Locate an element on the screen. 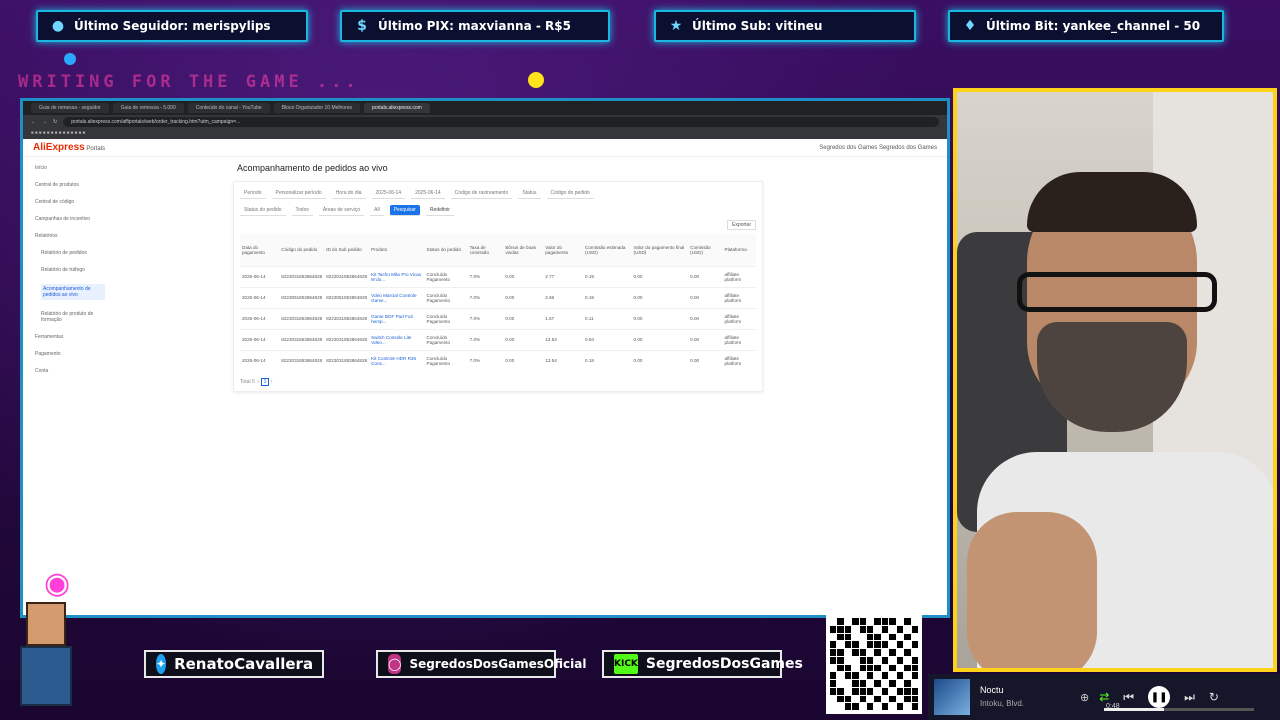 Image resolution: width=1280 pixels, height=720 pixels. add-icon: ⊕ is located at coordinates (1084, 697).